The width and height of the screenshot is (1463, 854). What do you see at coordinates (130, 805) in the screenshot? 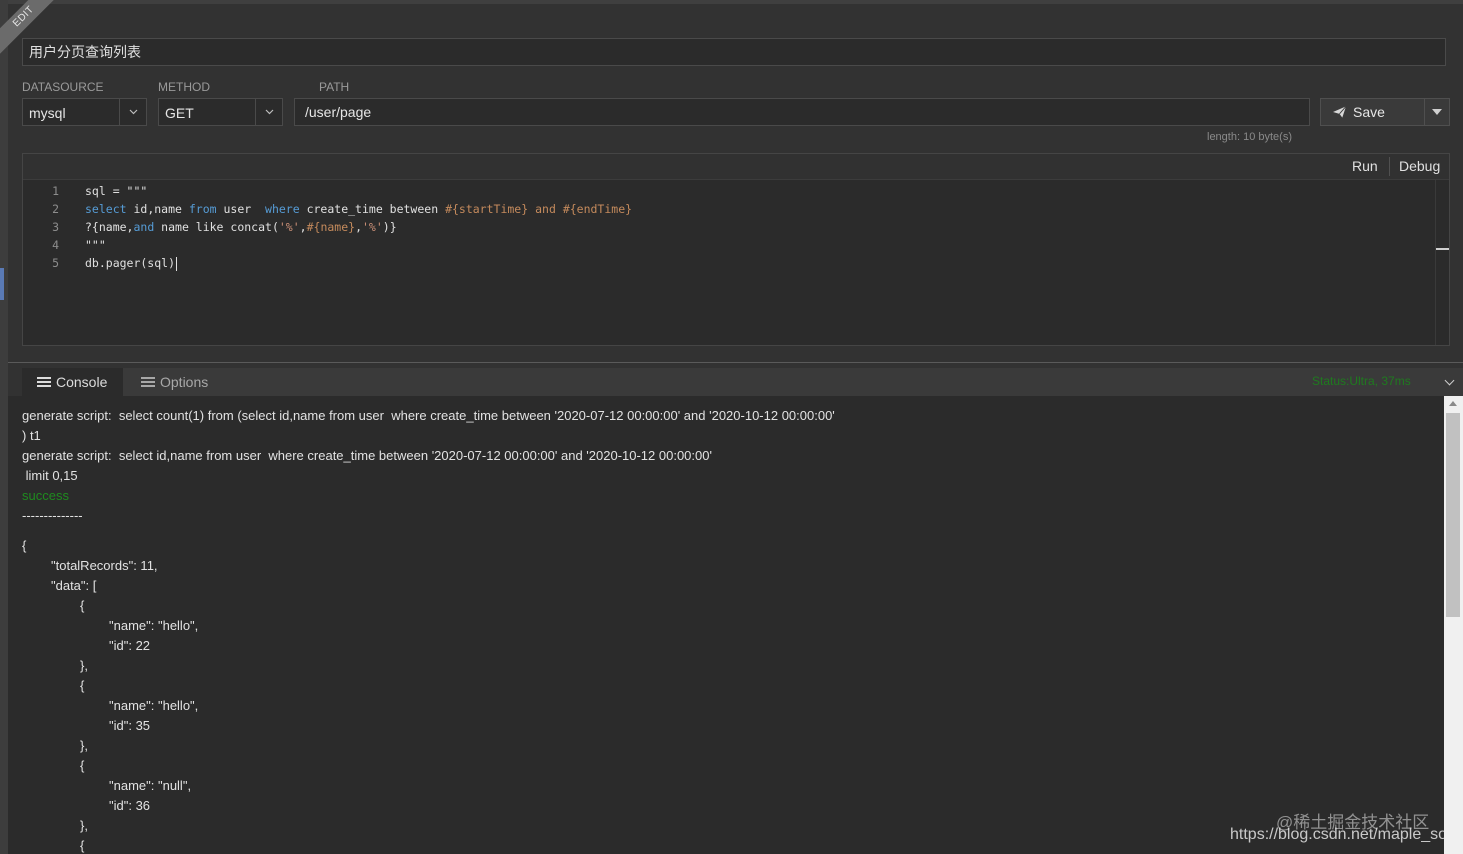
I see `console-line: "id": 36` at bounding box center [130, 805].